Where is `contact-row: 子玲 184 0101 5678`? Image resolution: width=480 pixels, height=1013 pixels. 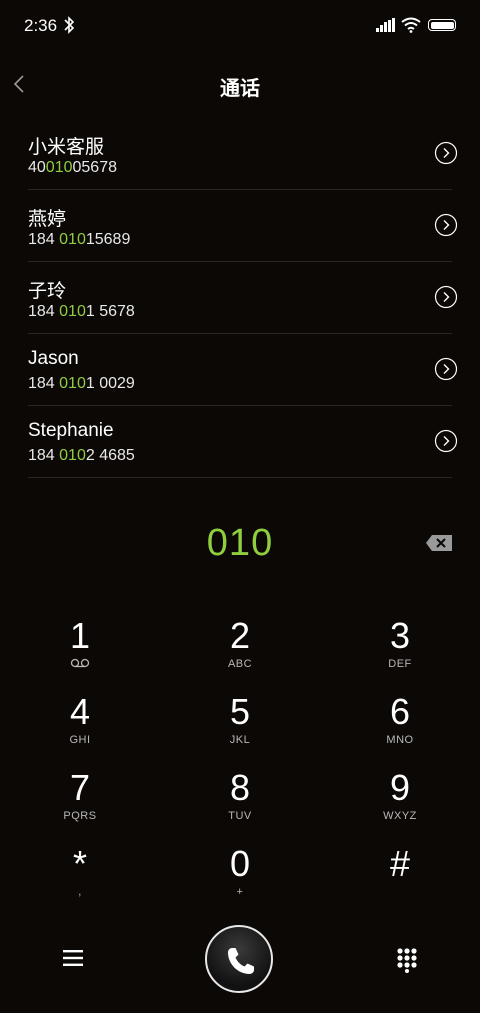
contact-row: 子玲 184 0101 5678 is located at coordinates (243, 298).